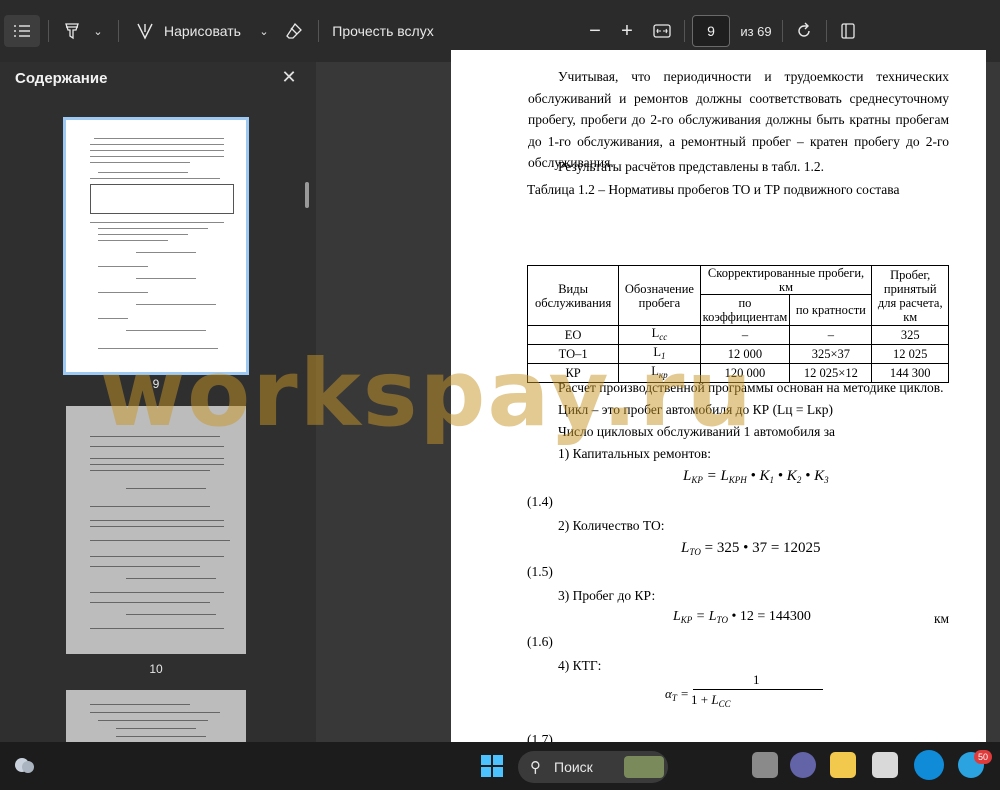 The image size is (1000, 790). What do you see at coordinates (659, 335) in the screenshot?
I see `table-cell: Lcc` at bounding box center [659, 335].